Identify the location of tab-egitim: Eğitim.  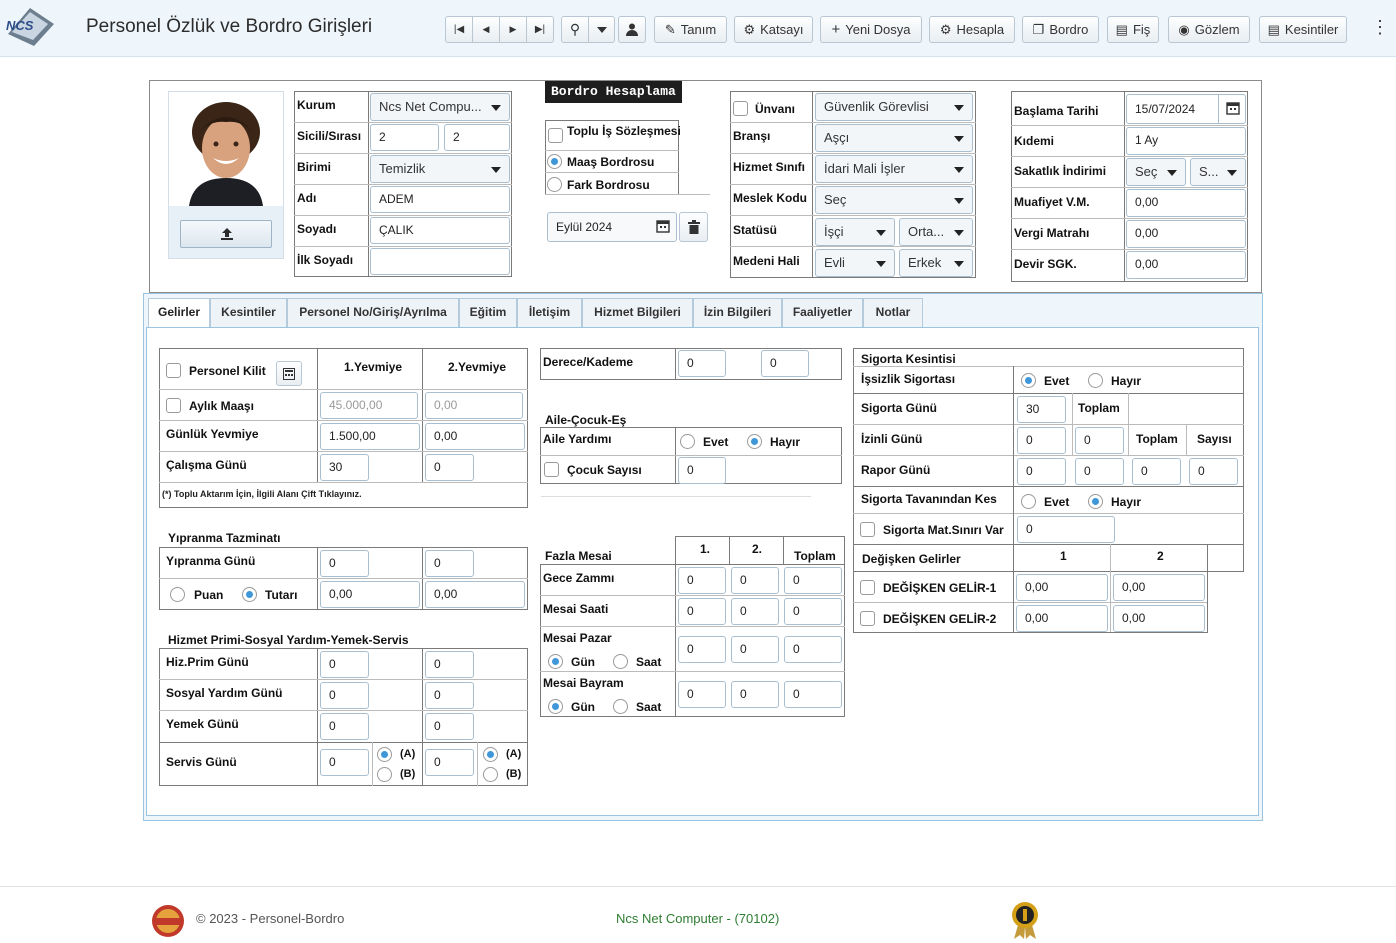
(488, 312).